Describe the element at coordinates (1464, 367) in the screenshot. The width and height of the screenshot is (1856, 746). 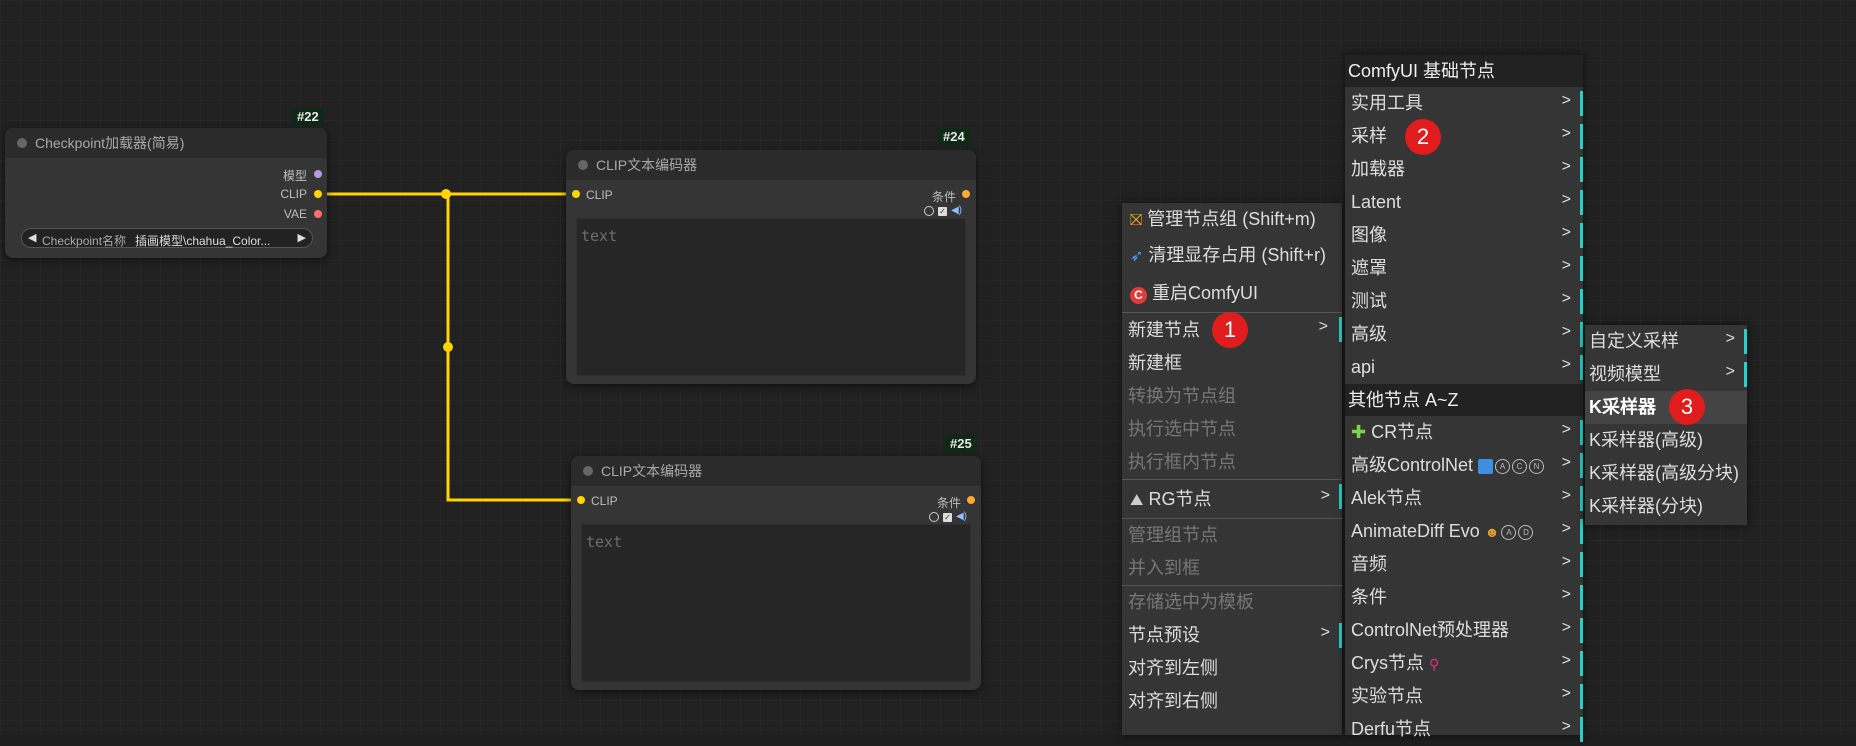
I see `category-api: api >` at that location.